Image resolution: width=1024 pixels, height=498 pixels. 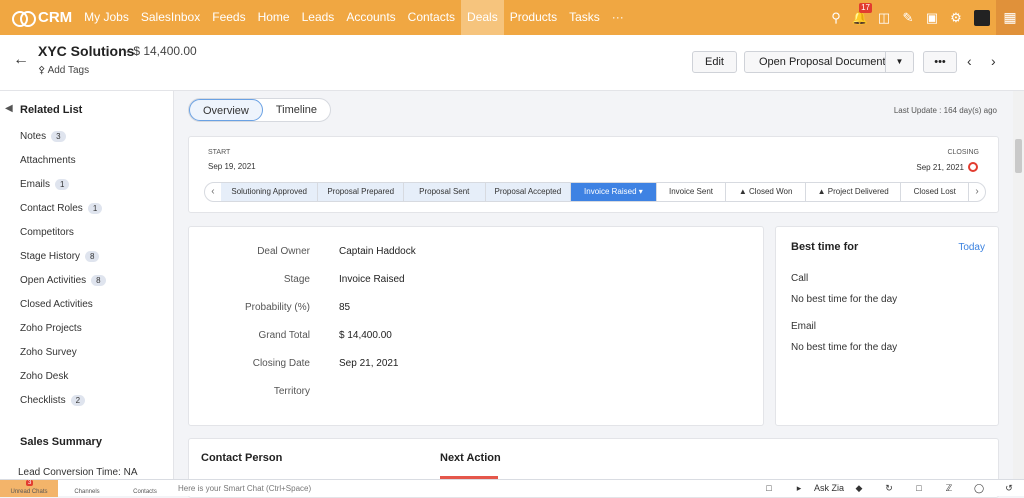 I want to click on count-badge: 1, so click(x=62, y=184).